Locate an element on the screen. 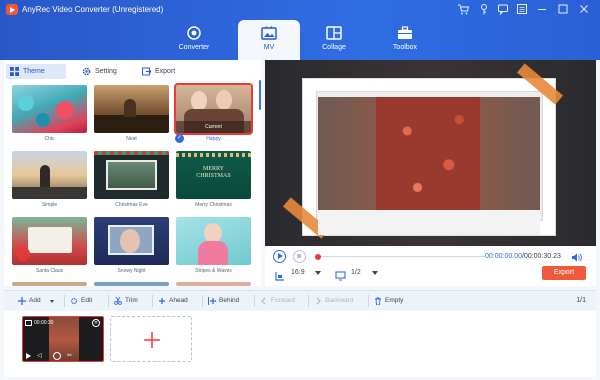 This screenshot has height=380, width=600. edit-button: Edit is located at coordinates (86, 301).